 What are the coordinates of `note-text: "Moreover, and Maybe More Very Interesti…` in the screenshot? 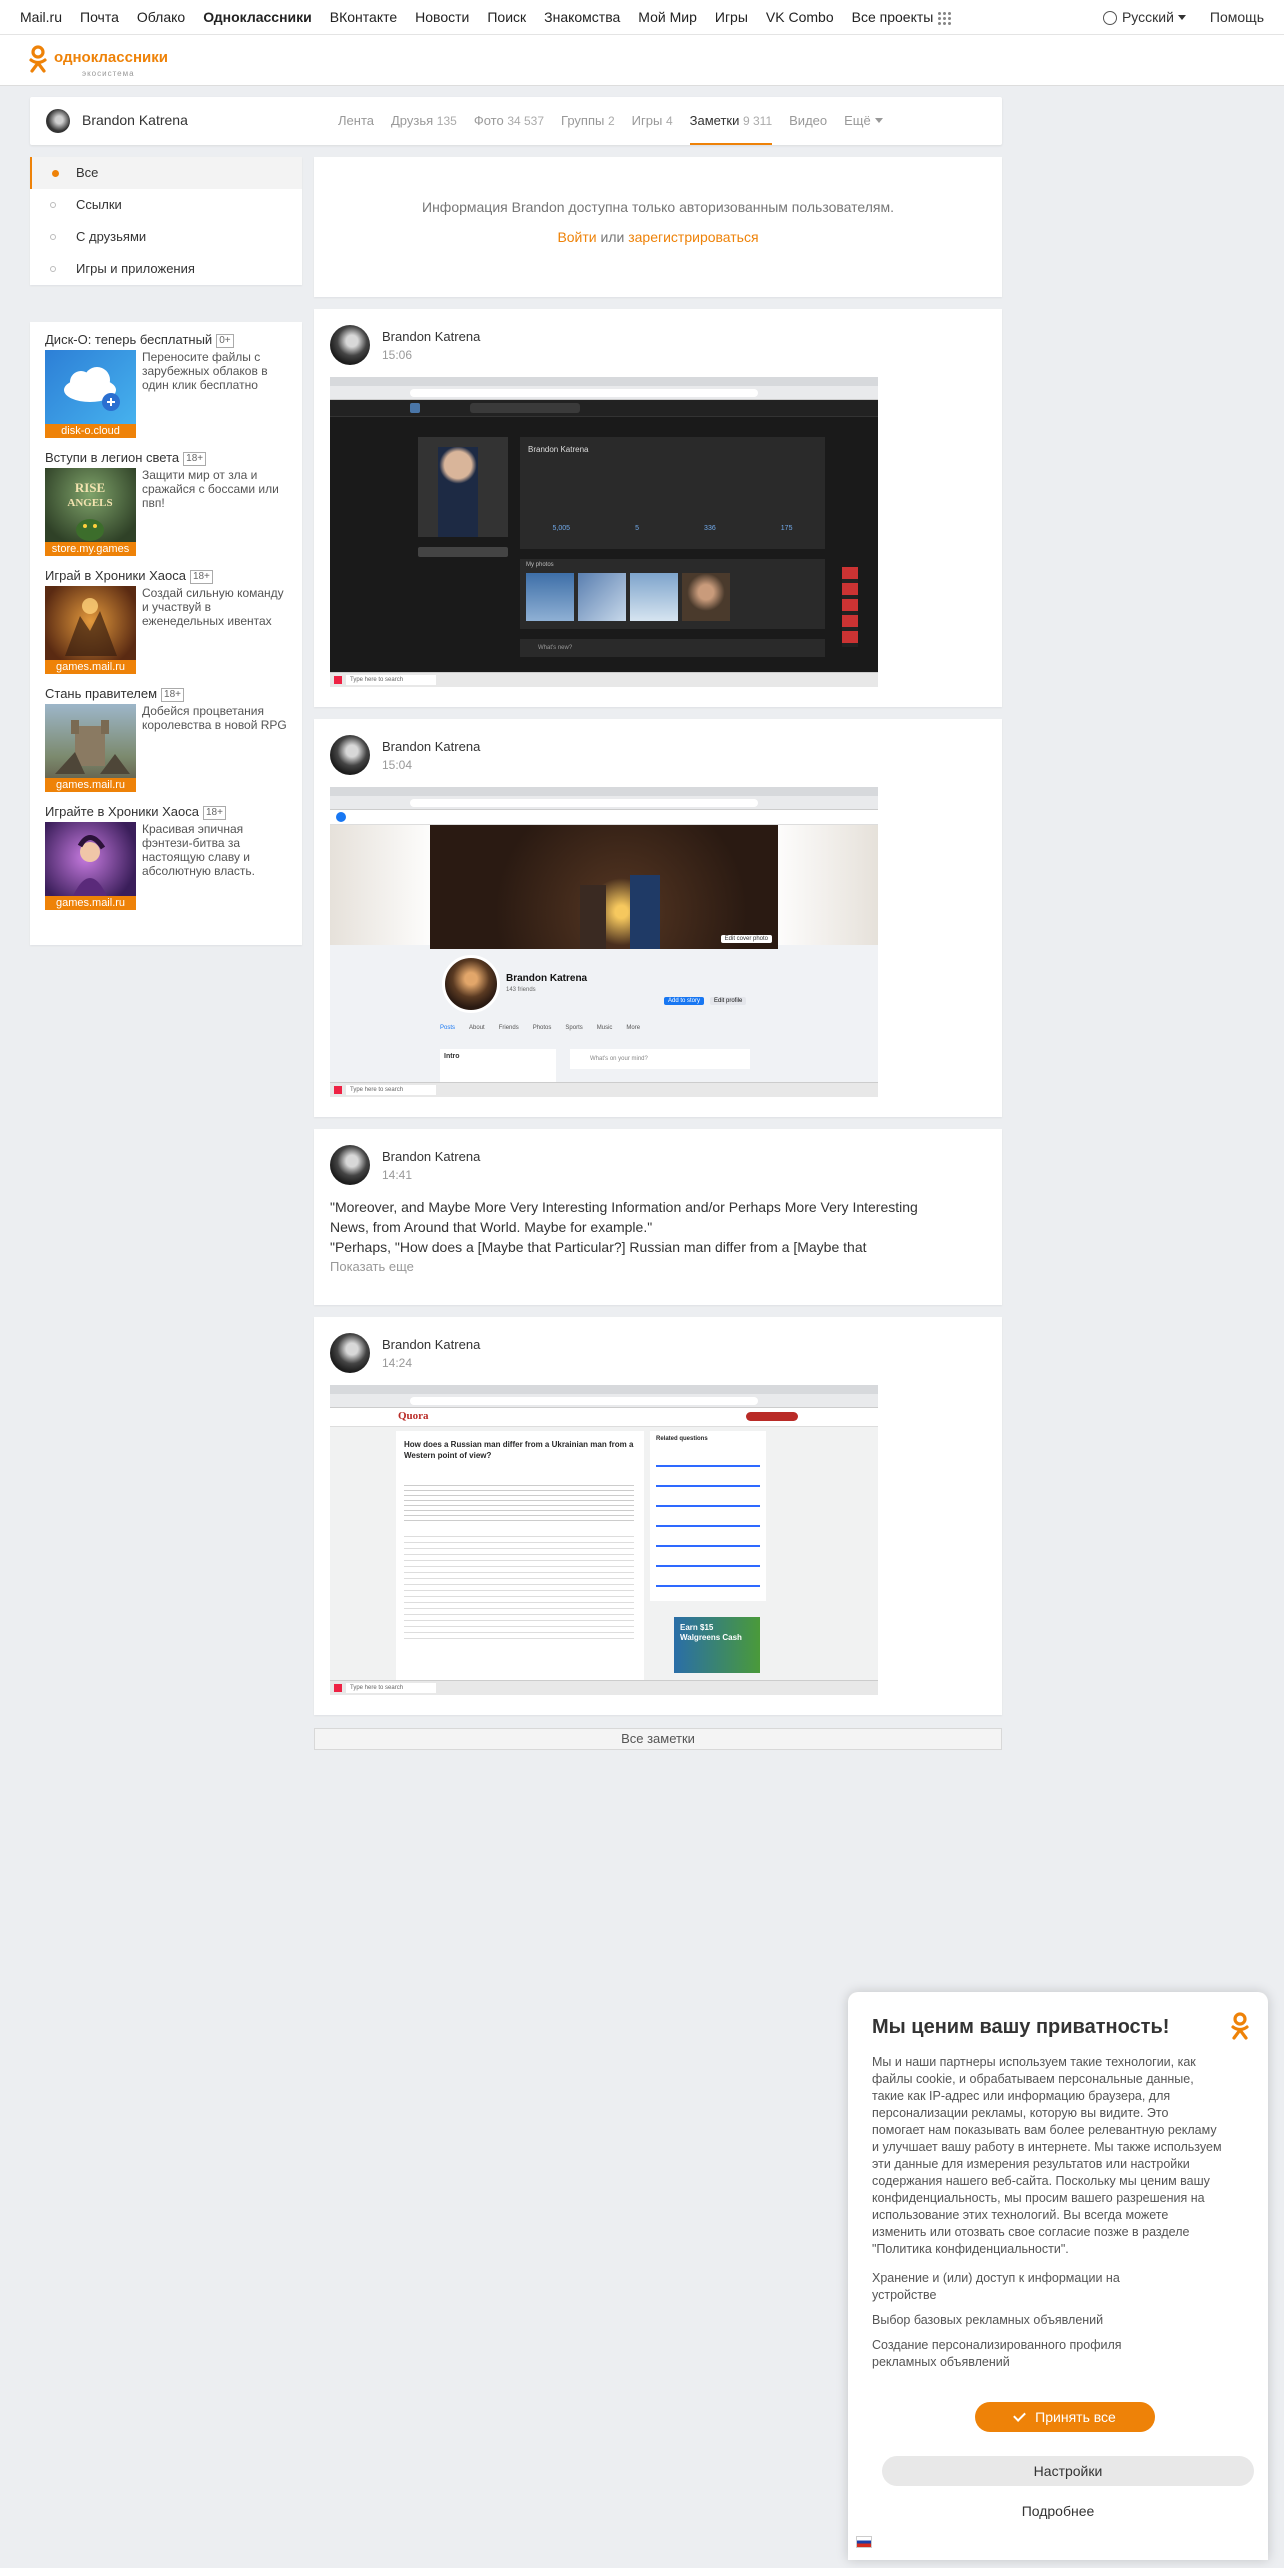 It's located at (650, 1227).